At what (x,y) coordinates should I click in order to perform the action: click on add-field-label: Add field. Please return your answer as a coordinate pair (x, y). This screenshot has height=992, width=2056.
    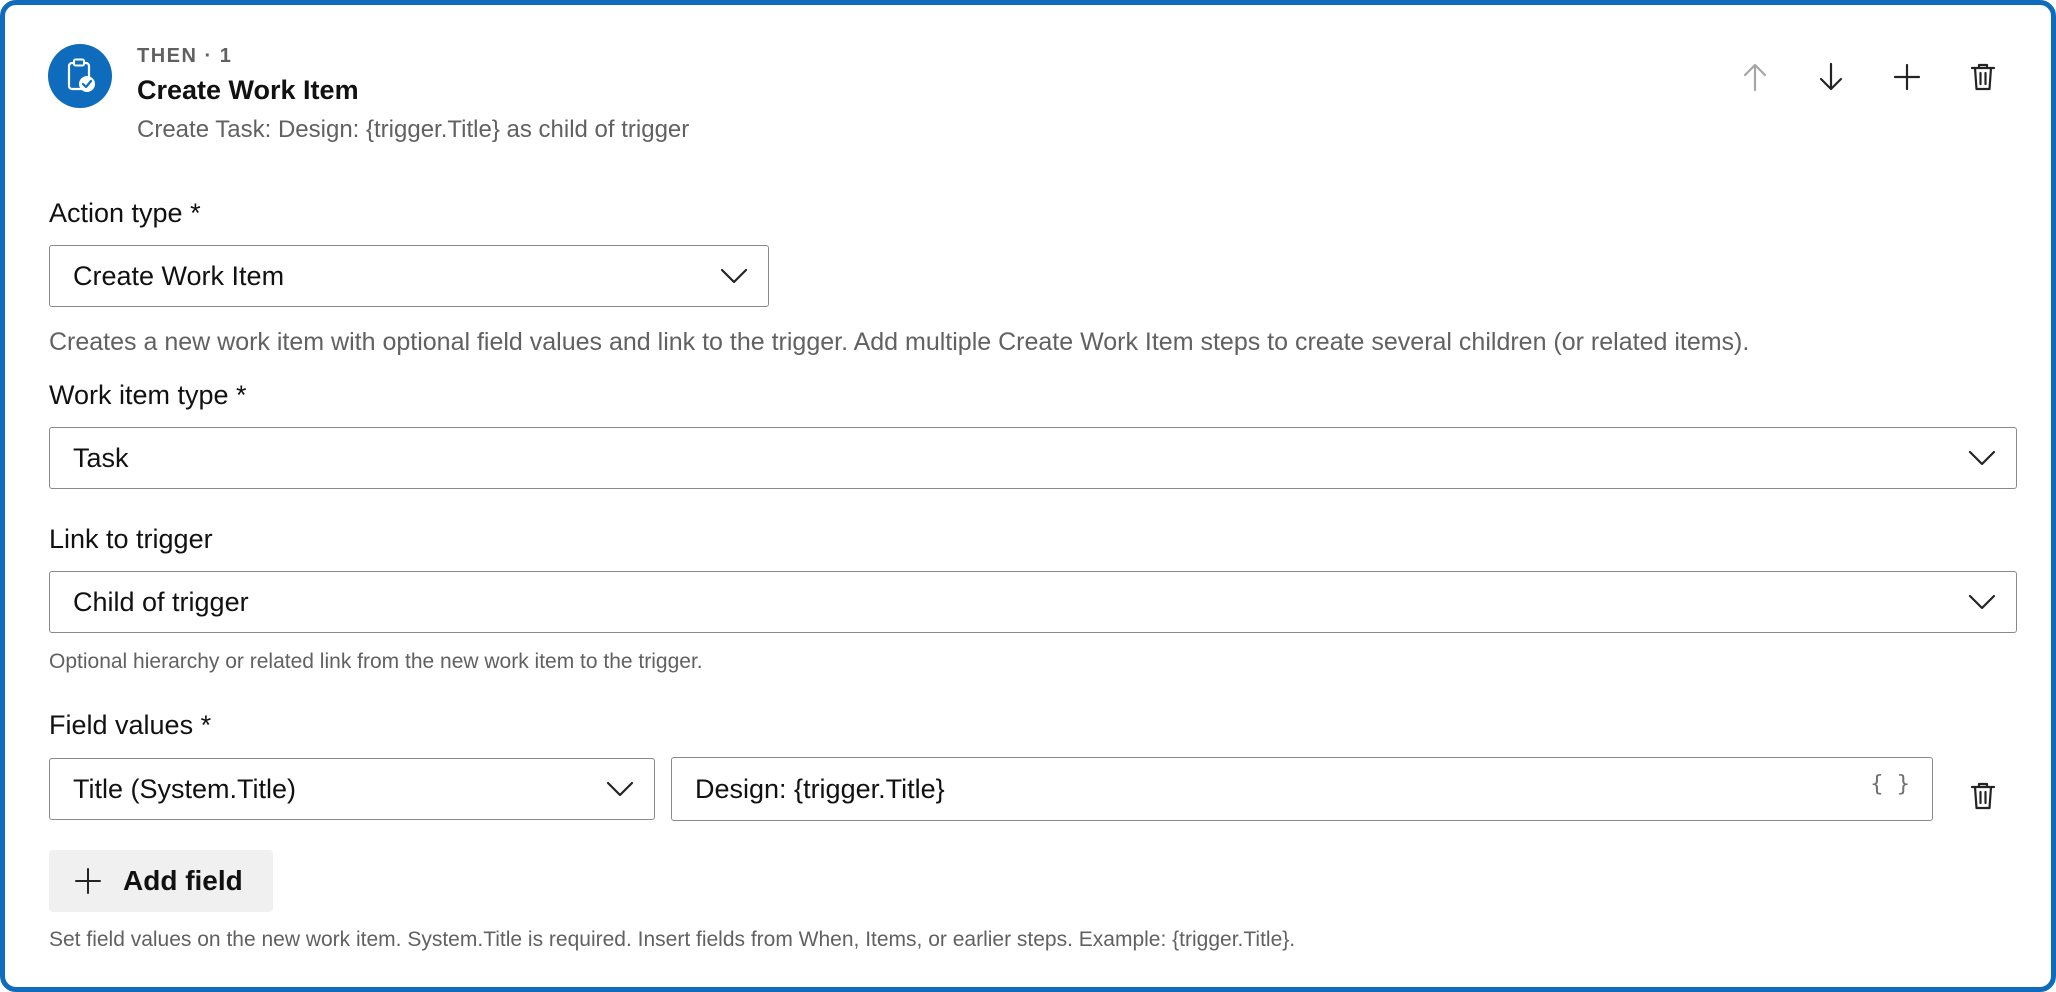
    Looking at the image, I should click on (183, 880).